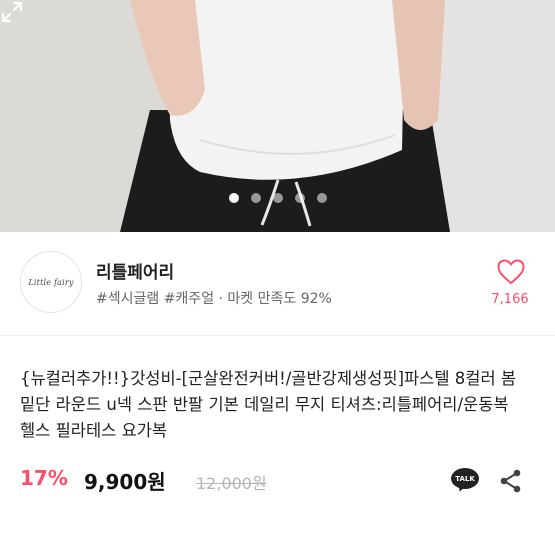  I want to click on share-icon, so click(511, 481).